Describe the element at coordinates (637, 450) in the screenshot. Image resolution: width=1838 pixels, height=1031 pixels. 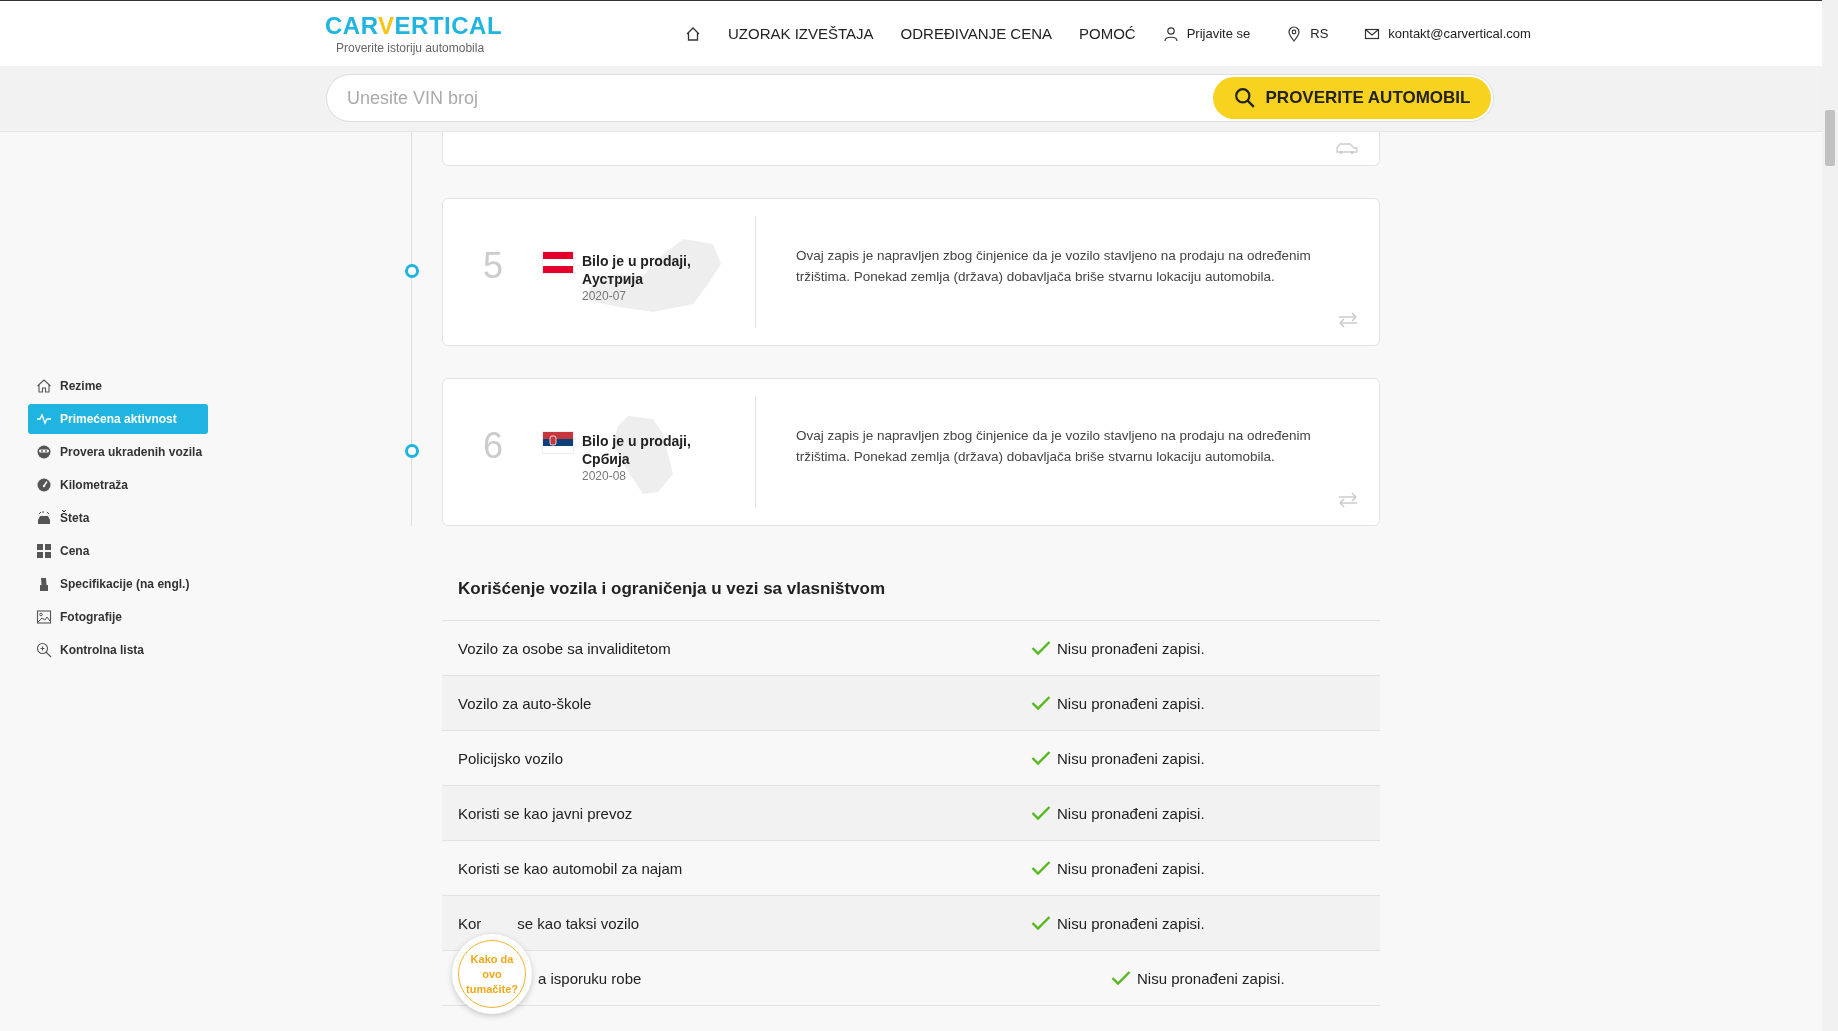
I see `record-title: Bilo je u prodaji, Србија` at that location.